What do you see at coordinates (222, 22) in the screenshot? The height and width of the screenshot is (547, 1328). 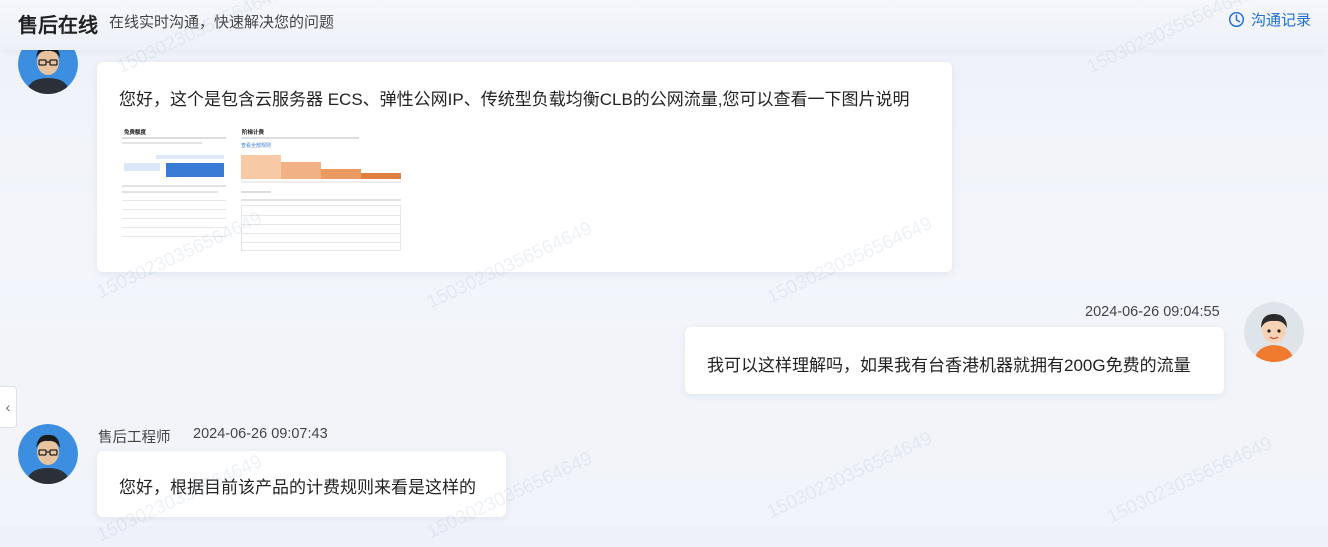 I see `page-subtitle: 在线实时沟通，快速解决您的问题` at bounding box center [222, 22].